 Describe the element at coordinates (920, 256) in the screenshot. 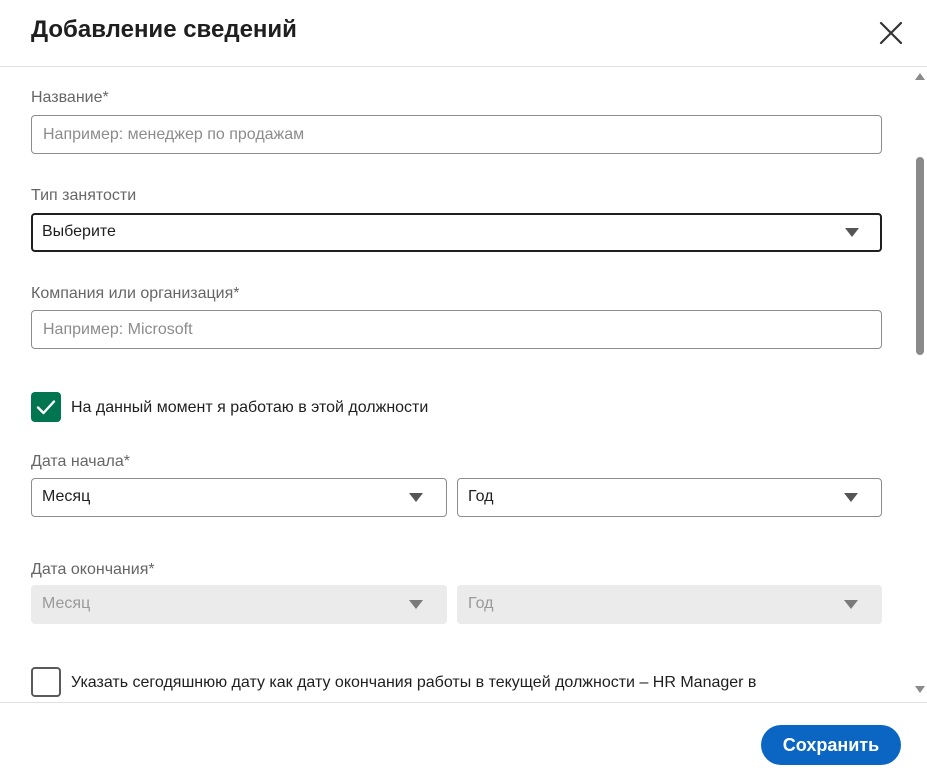

I see `scrollbar-thumb` at that location.